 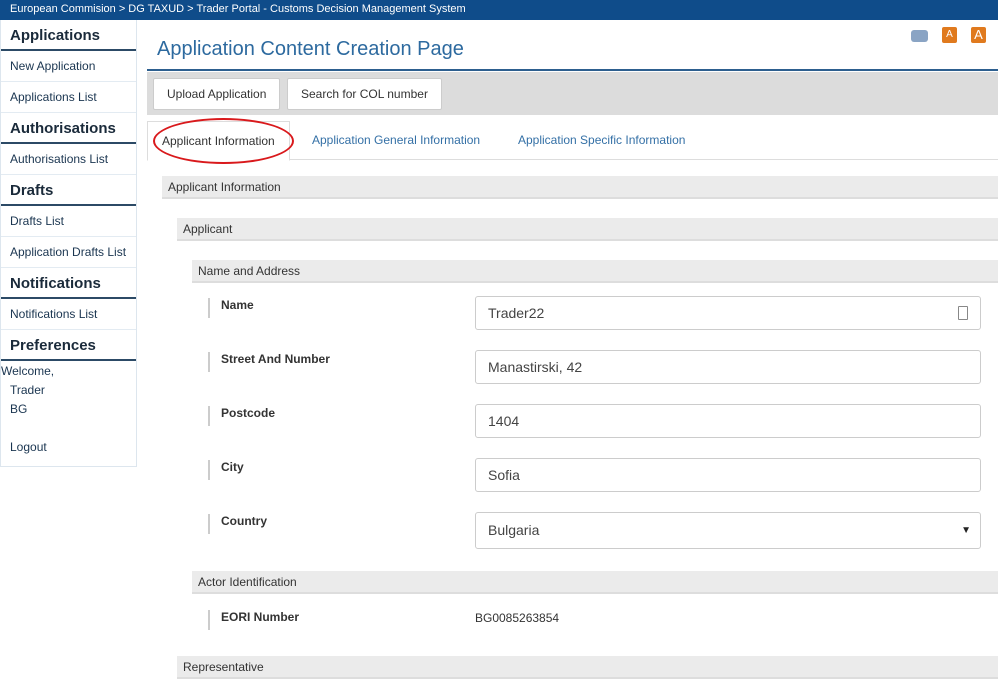 What do you see at coordinates (68, 283) in the screenshot?
I see `sidebar-heading-notifications: Notifications` at bounding box center [68, 283].